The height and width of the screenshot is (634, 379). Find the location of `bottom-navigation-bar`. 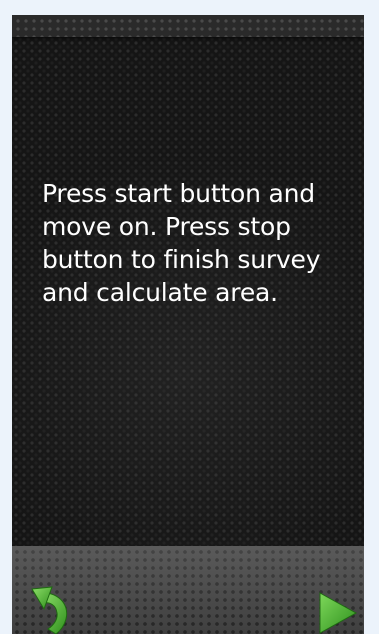

bottom-navigation-bar is located at coordinates (188, 590).